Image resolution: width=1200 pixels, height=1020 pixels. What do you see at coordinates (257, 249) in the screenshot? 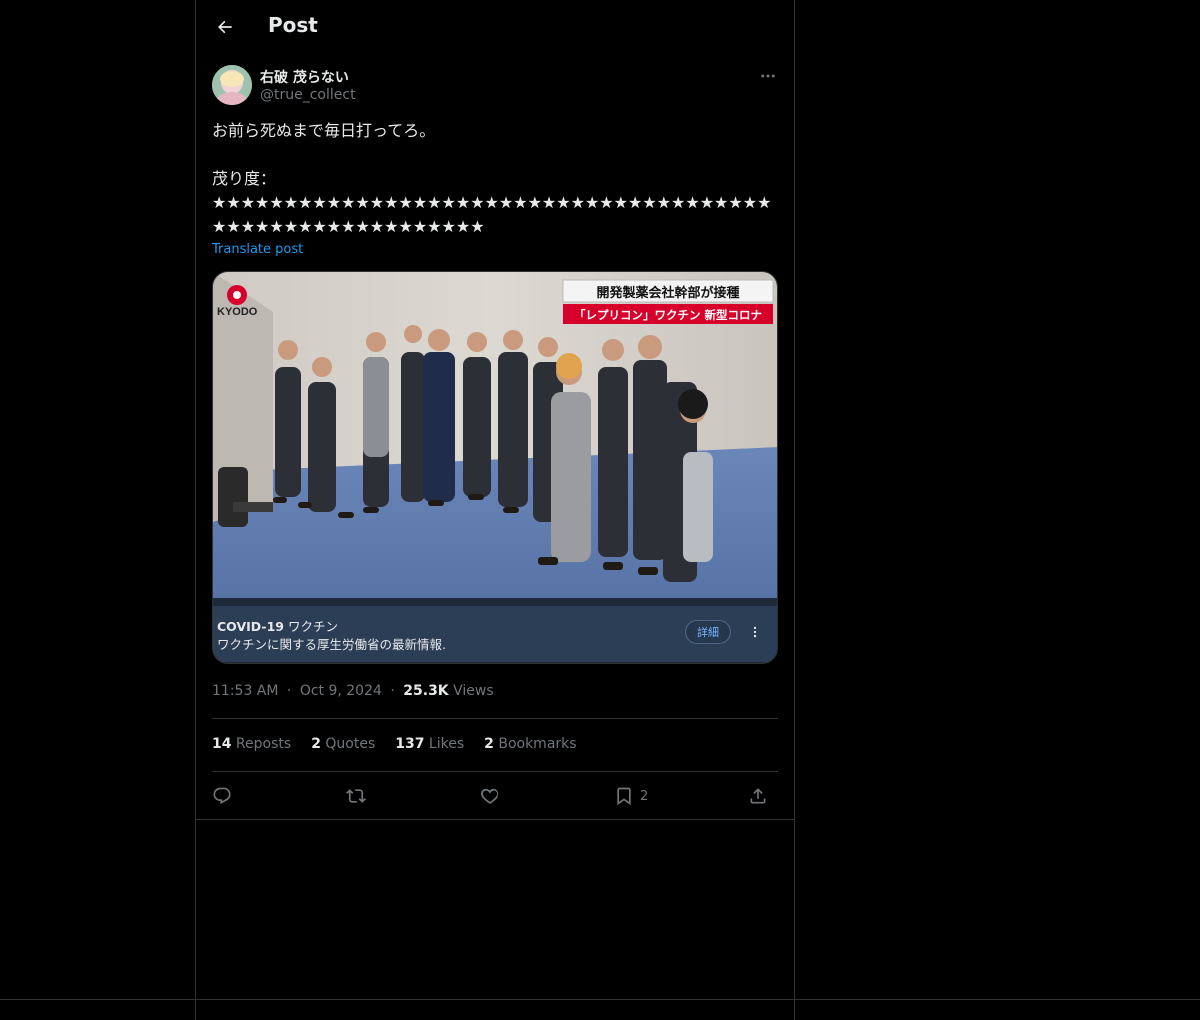
I see `translate-post-link: Translate post` at bounding box center [257, 249].